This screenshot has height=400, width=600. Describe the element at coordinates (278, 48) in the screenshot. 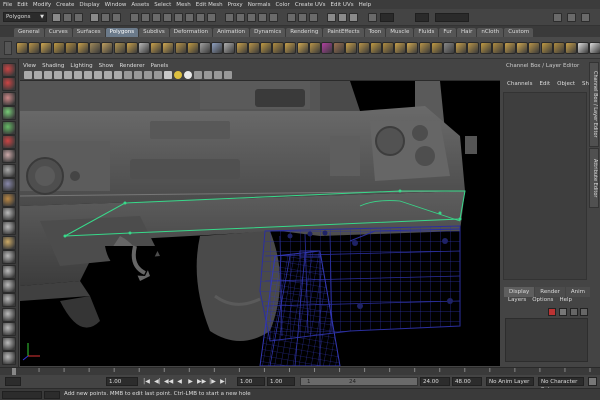

I see `shelf-tool-22-icon` at that location.